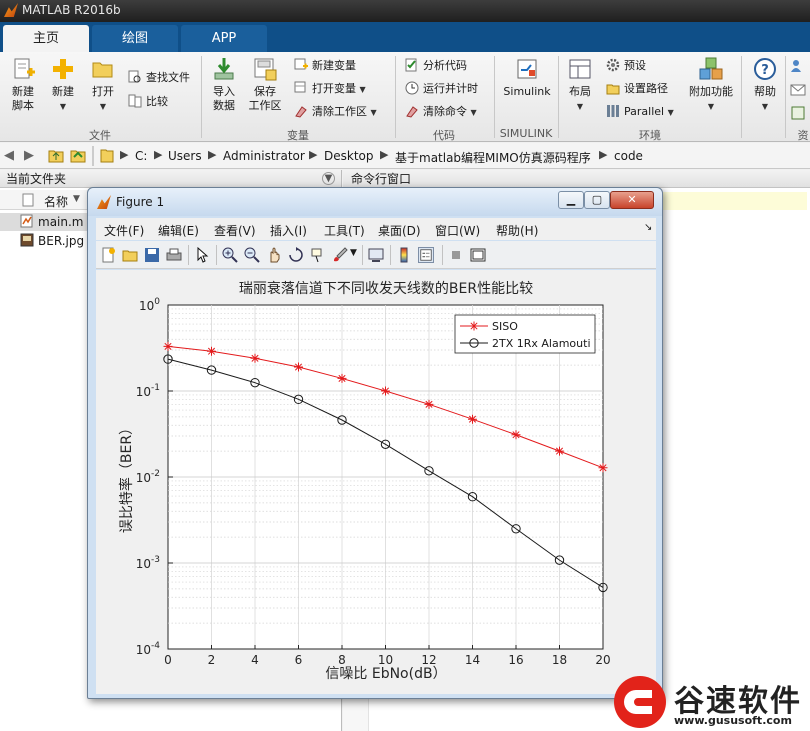 The height and width of the screenshot is (731, 810). I want to click on x-tick-label: 8, so click(342, 660).